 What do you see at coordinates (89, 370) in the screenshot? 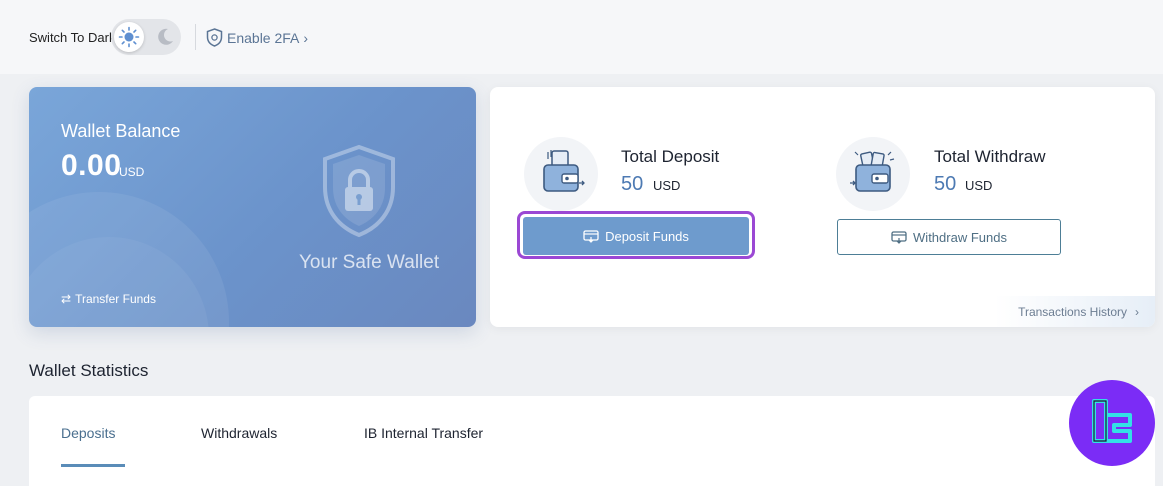
I see `wallet-statistics-title: Wallet Statistics` at bounding box center [89, 370].